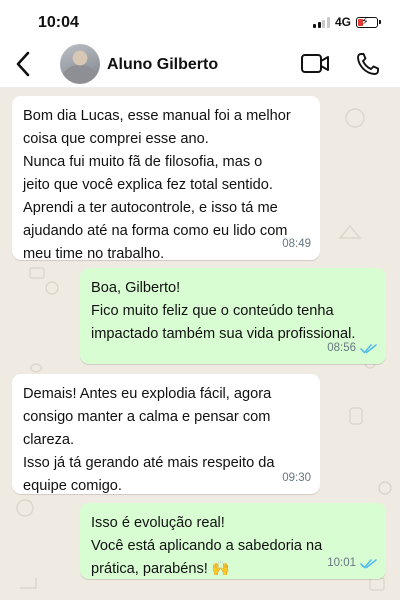  I want to click on network-type: 4G, so click(342, 22).